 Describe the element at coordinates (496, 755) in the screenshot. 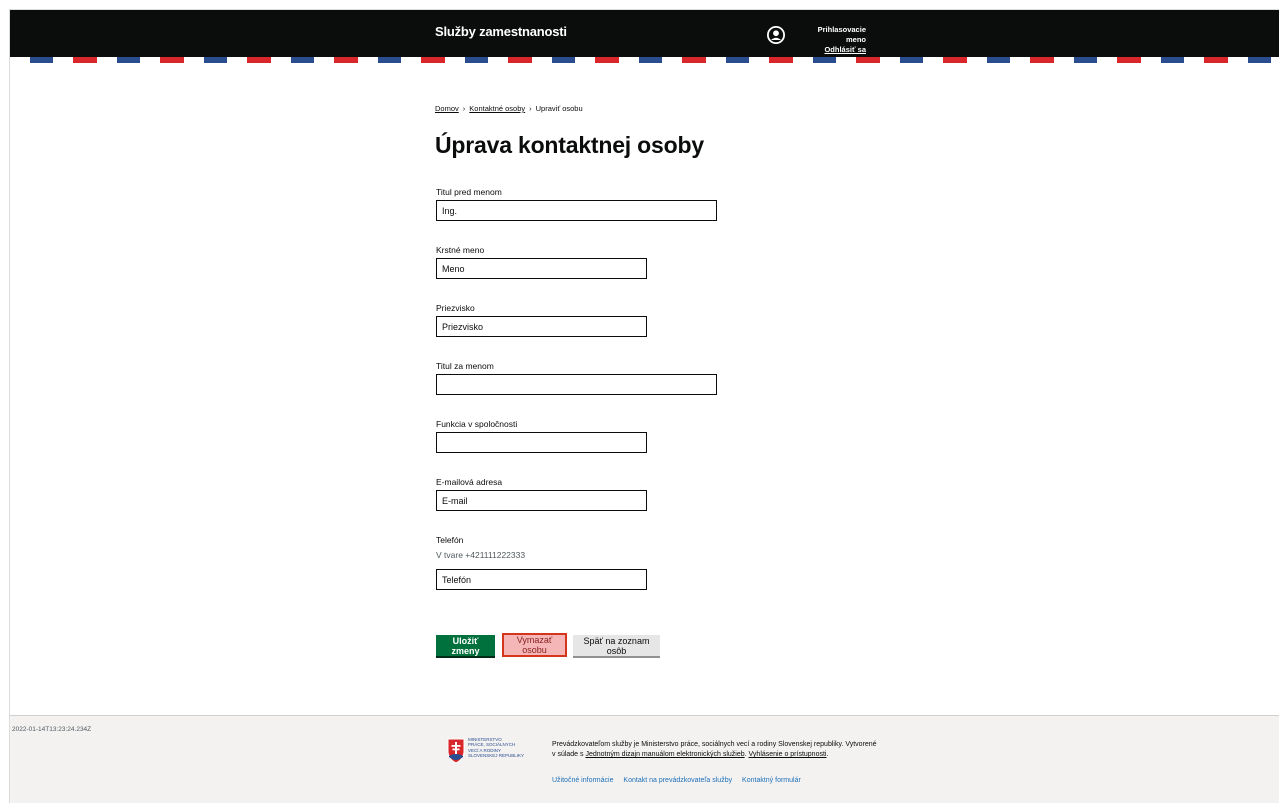

I see `logo-line: SLOVENSKEJ REPUBLIKY` at that location.